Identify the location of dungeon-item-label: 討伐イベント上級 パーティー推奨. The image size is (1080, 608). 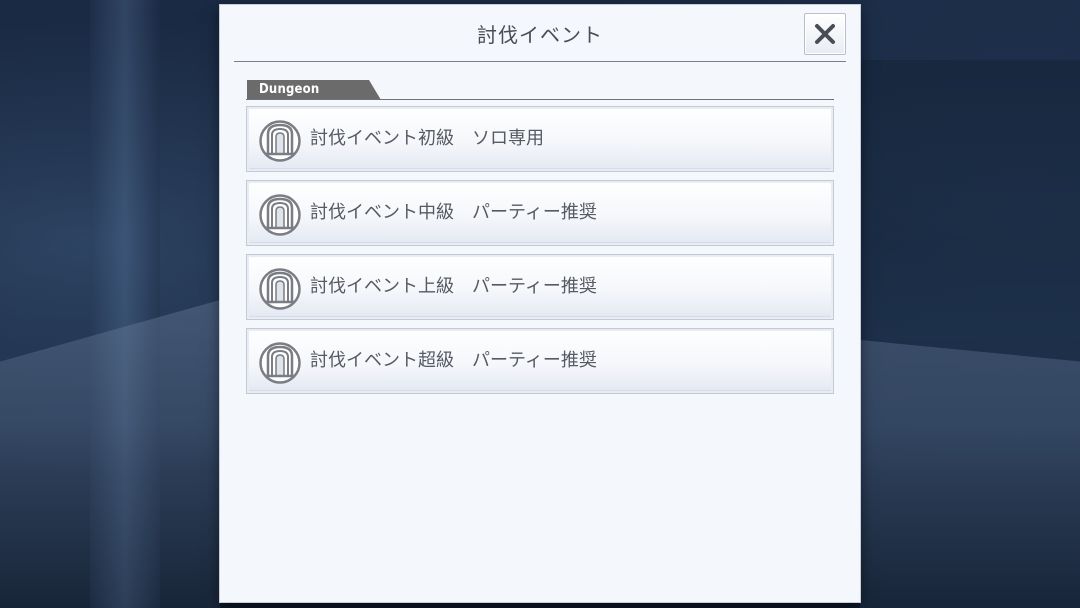
(453, 286).